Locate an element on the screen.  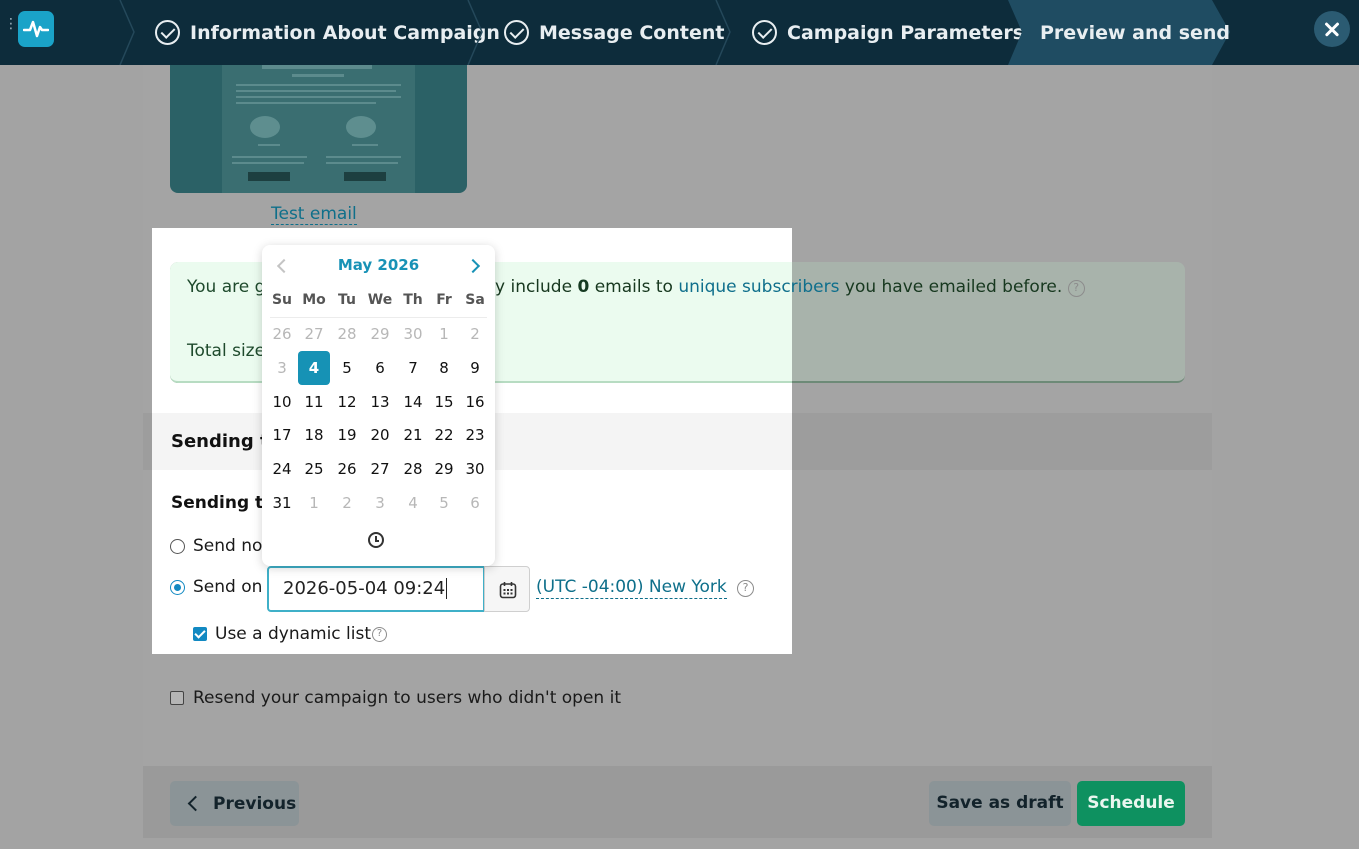
step-message-content: Message Content is located at coordinates (614, 32).